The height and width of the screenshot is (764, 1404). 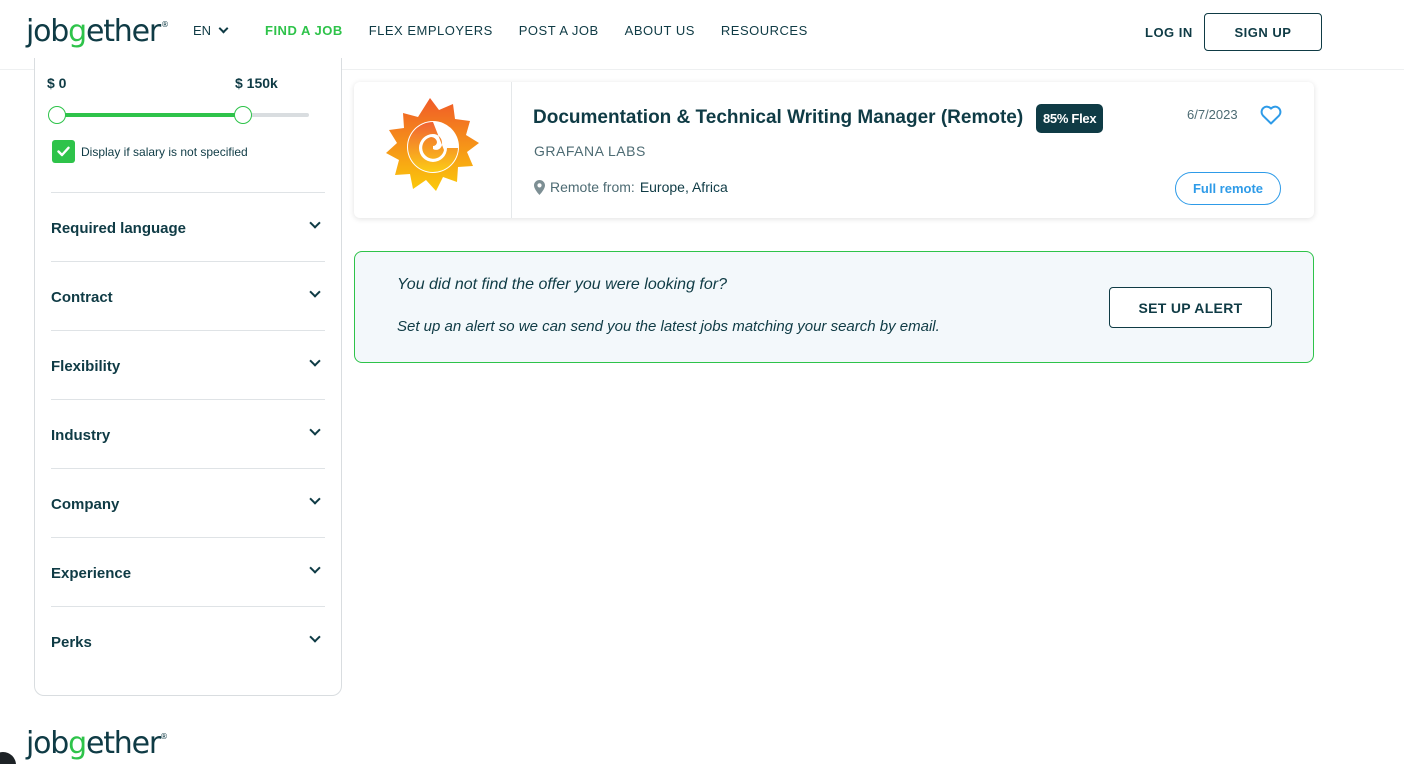 I want to click on nav-flex-employers: FLEX EMPLOYERS, so click(x=431, y=30).